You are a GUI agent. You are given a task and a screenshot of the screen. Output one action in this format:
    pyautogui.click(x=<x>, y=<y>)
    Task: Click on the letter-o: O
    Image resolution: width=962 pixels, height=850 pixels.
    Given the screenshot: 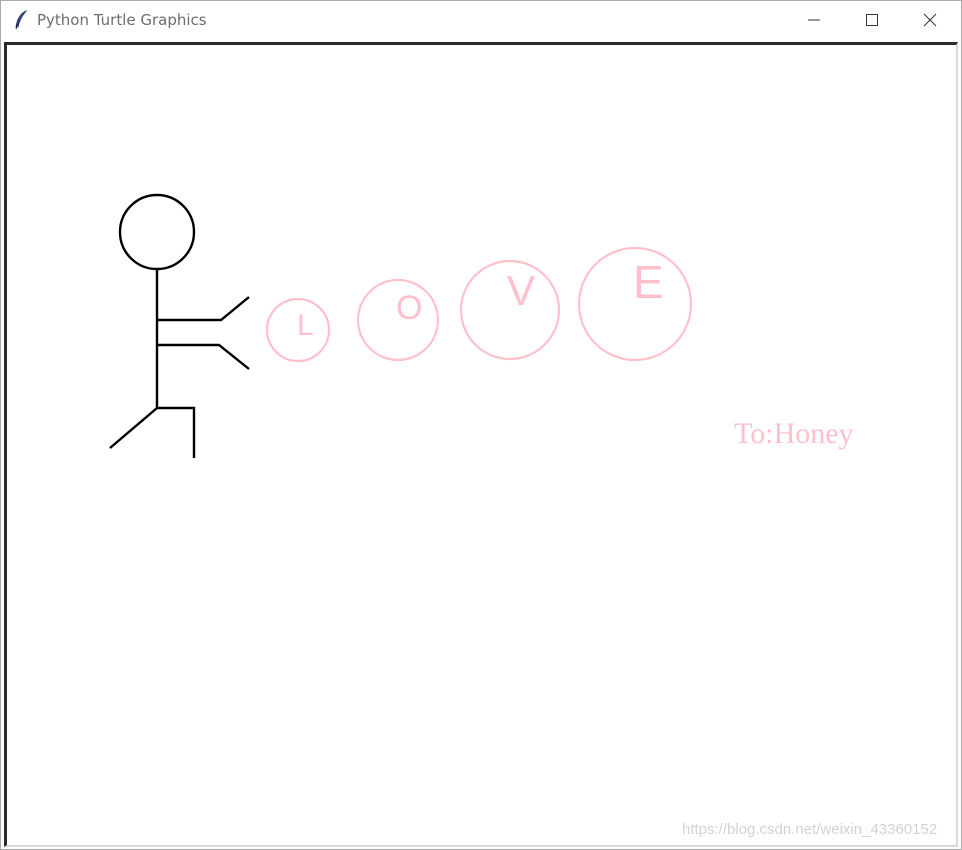 What is the action you would take?
    pyautogui.click(x=409, y=308)
    